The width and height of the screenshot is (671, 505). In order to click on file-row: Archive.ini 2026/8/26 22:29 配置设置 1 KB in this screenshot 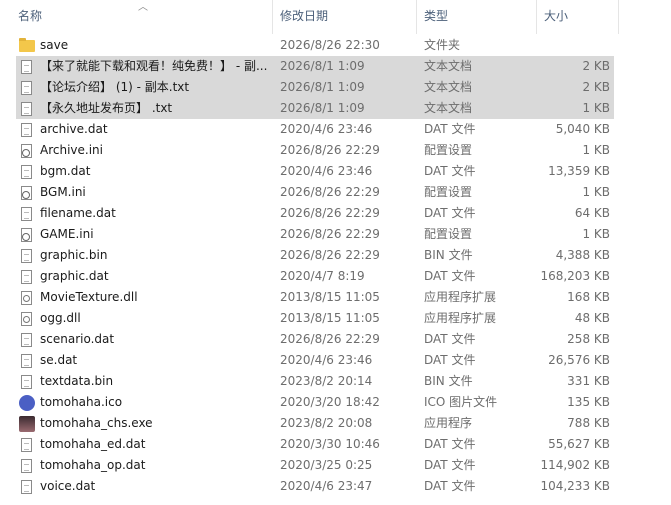, I will do `click(315, 150)`.